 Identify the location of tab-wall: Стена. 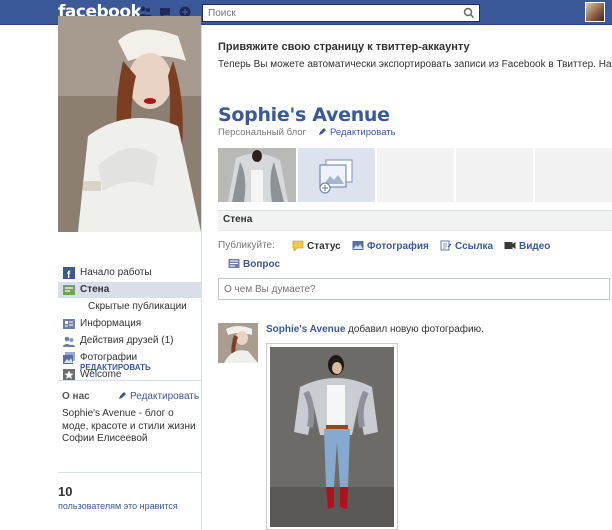
(237, 219).